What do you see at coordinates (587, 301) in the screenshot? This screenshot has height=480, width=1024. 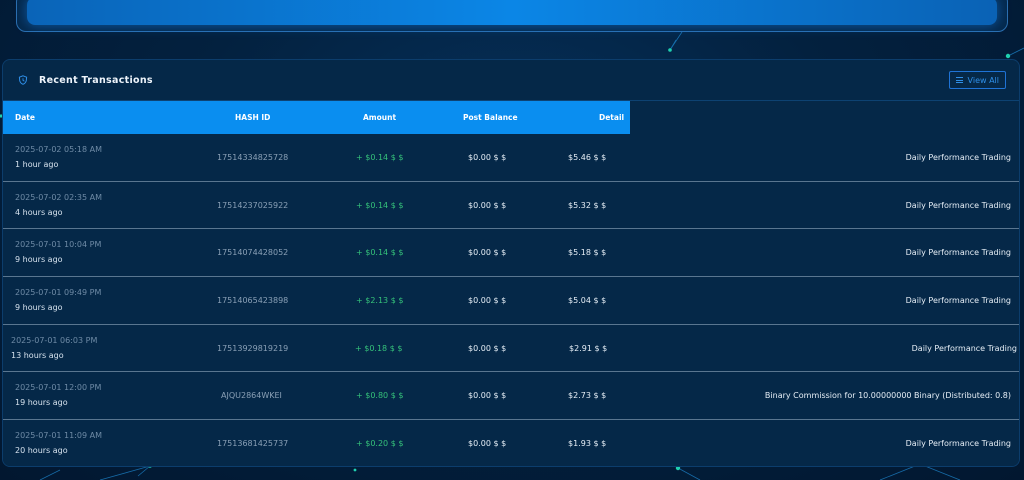 I see `row-balance: $5.04 $ $` at bounding box center [587, 301].